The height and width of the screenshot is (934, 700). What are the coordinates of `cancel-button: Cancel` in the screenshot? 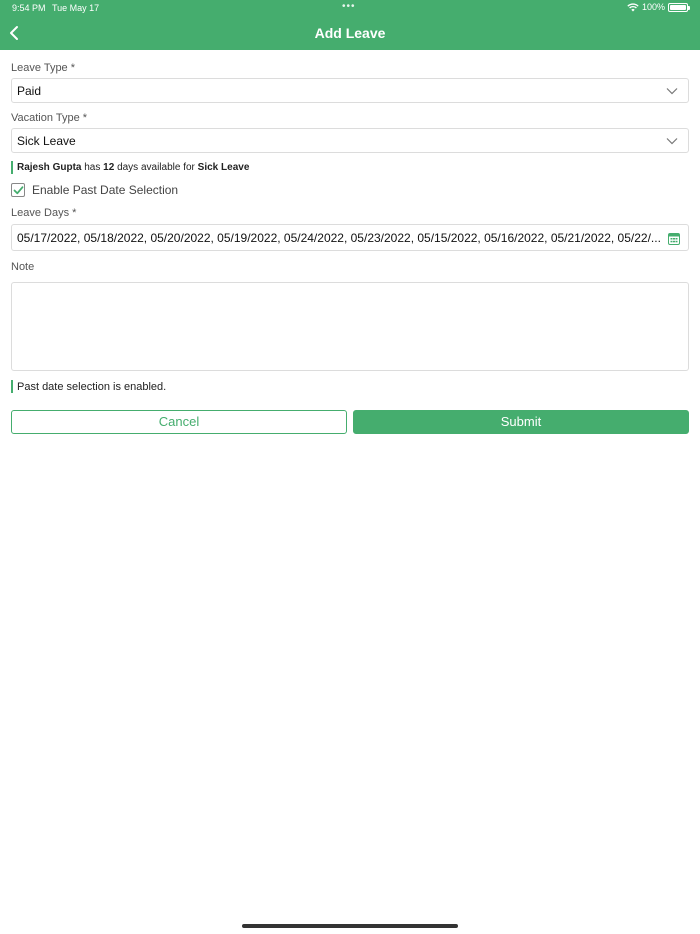 It's located at (179, 422).